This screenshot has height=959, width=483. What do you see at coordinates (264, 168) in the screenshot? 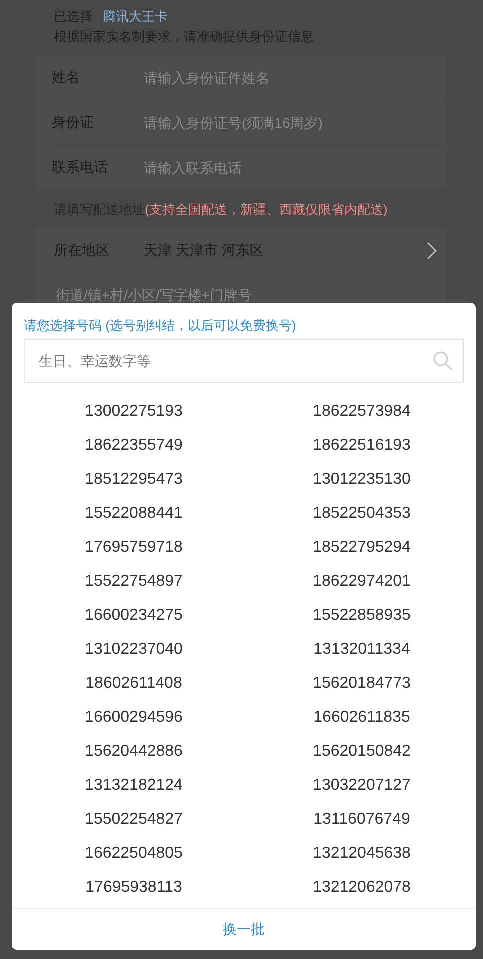
I see `input-field: 请输入联系电话` at bounding box center [264, 168].